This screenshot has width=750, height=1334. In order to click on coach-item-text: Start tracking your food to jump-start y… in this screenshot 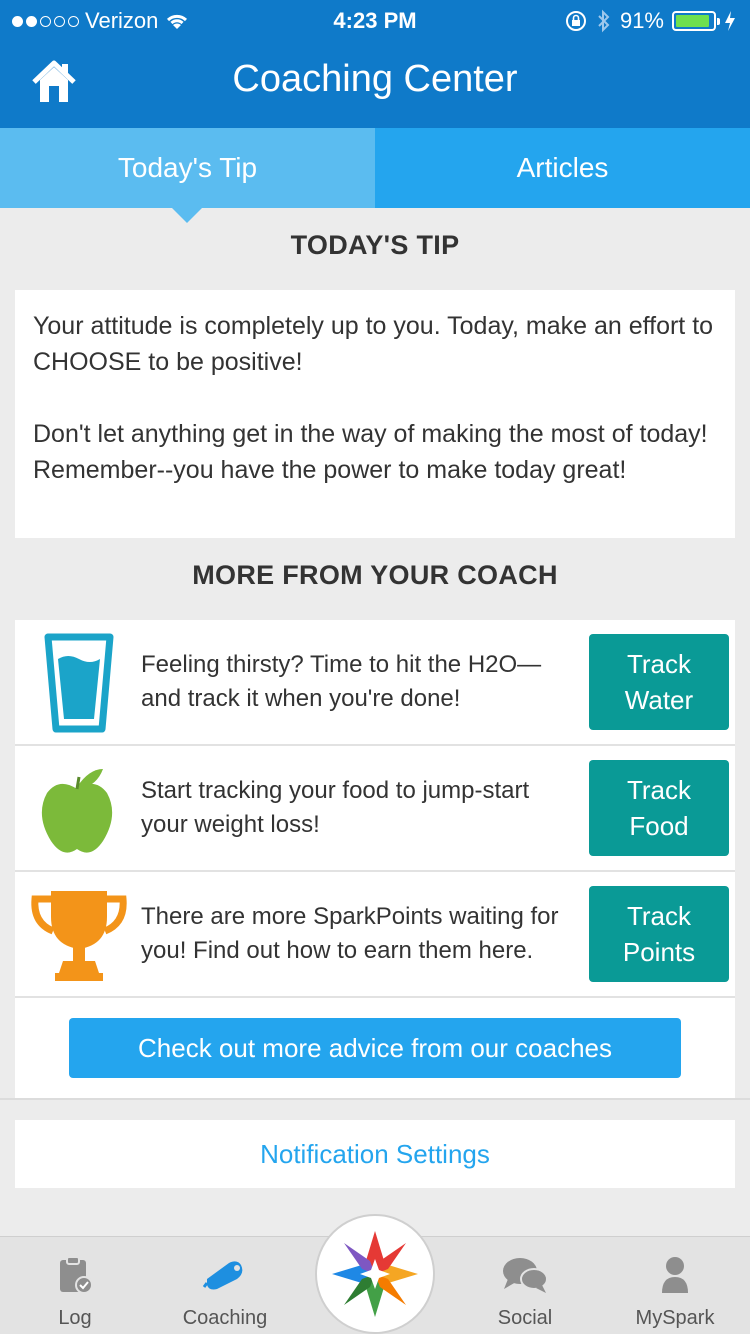, I will do `click(335, 807)`.